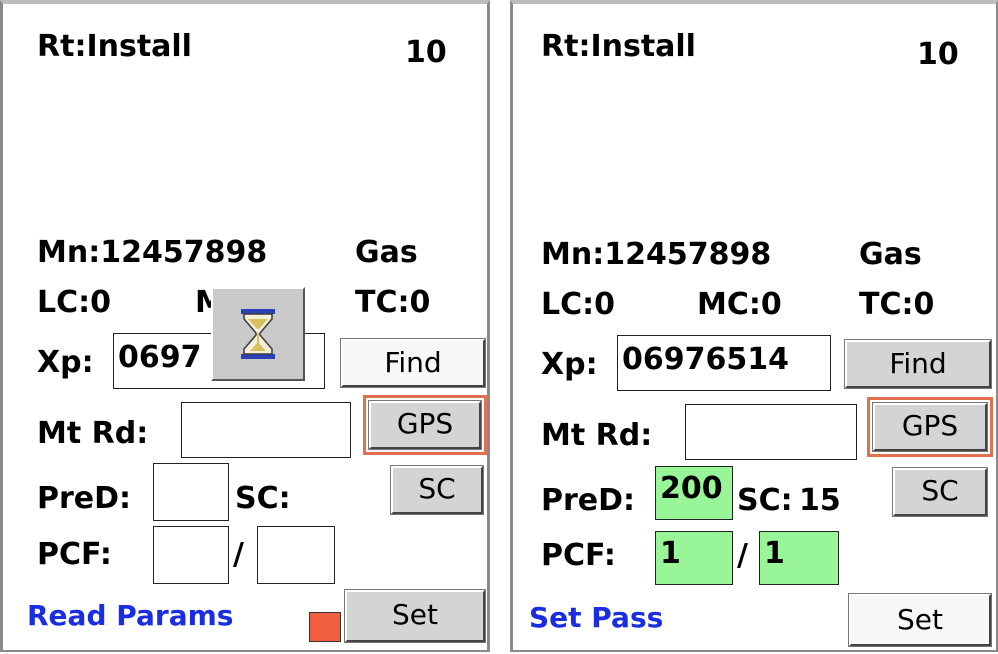 The width and height of the screenshot is (998, 654). I want to click on pcf-field-a, so click(191, 555).